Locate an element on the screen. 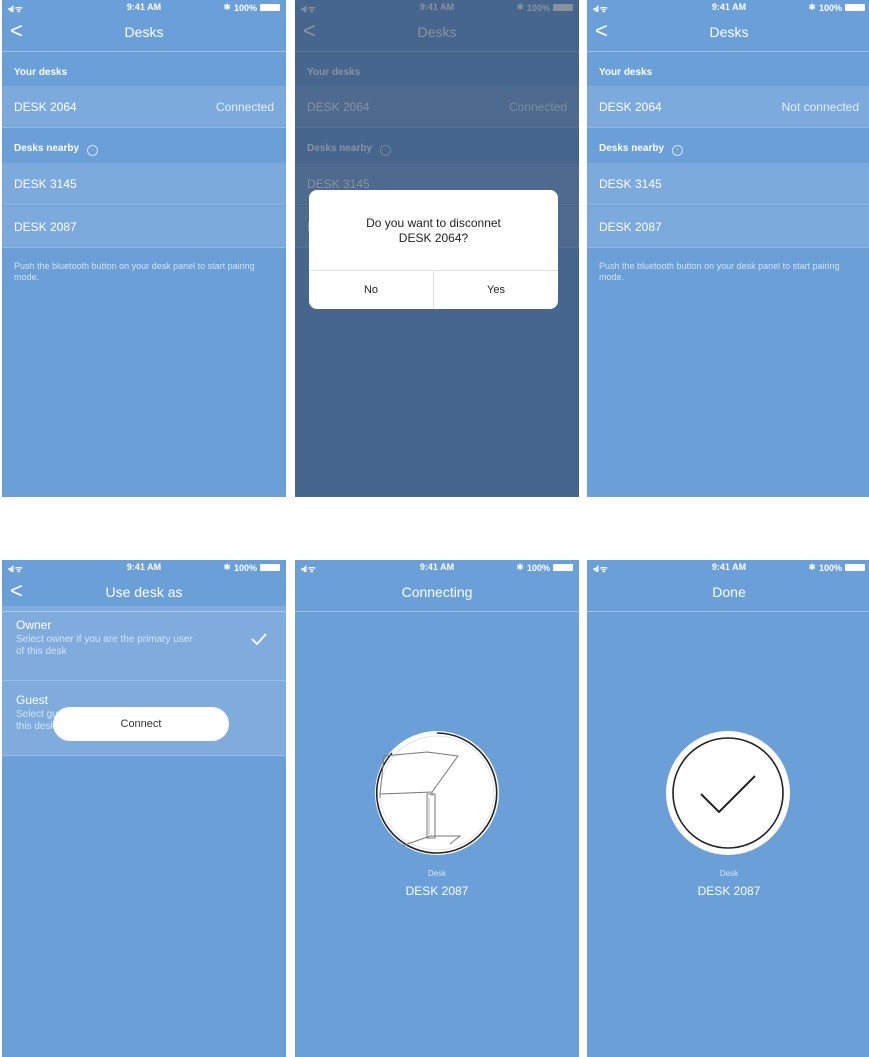  connect-button: Connect is located at coordinates (141, 724).